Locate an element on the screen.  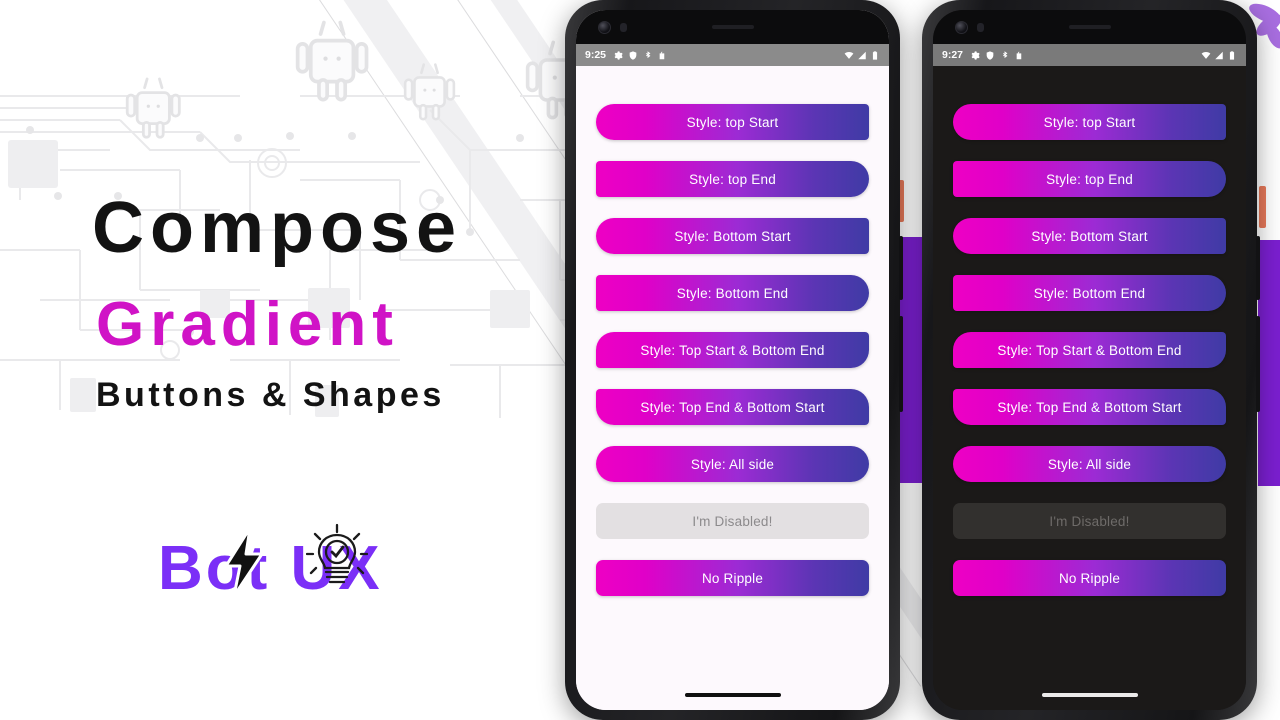
status-time: 9:25 is located at coordinates (596, 55).